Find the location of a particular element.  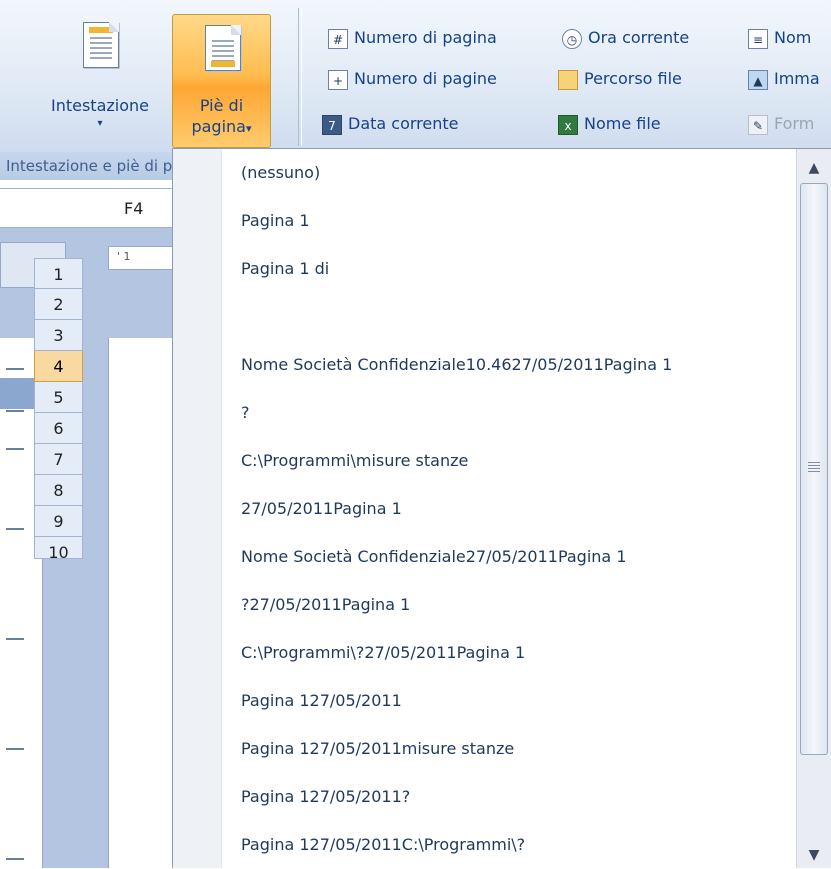

page-number-button: # Numero di pagina is located at coordinates (412, 38).